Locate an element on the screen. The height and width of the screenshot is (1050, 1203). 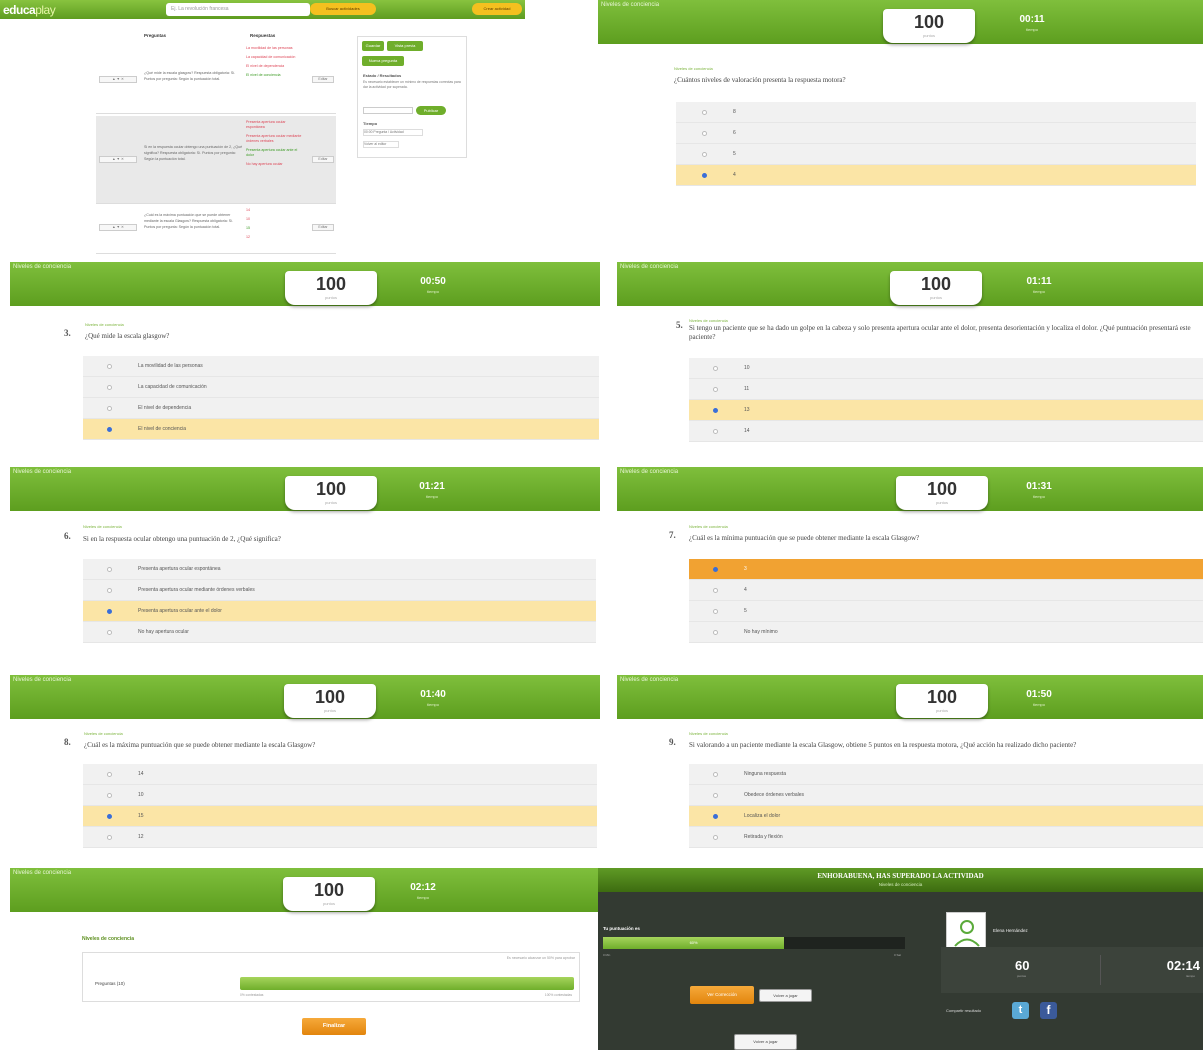
play-again-button: Volver a jugar is located at coordinates (785, 995).